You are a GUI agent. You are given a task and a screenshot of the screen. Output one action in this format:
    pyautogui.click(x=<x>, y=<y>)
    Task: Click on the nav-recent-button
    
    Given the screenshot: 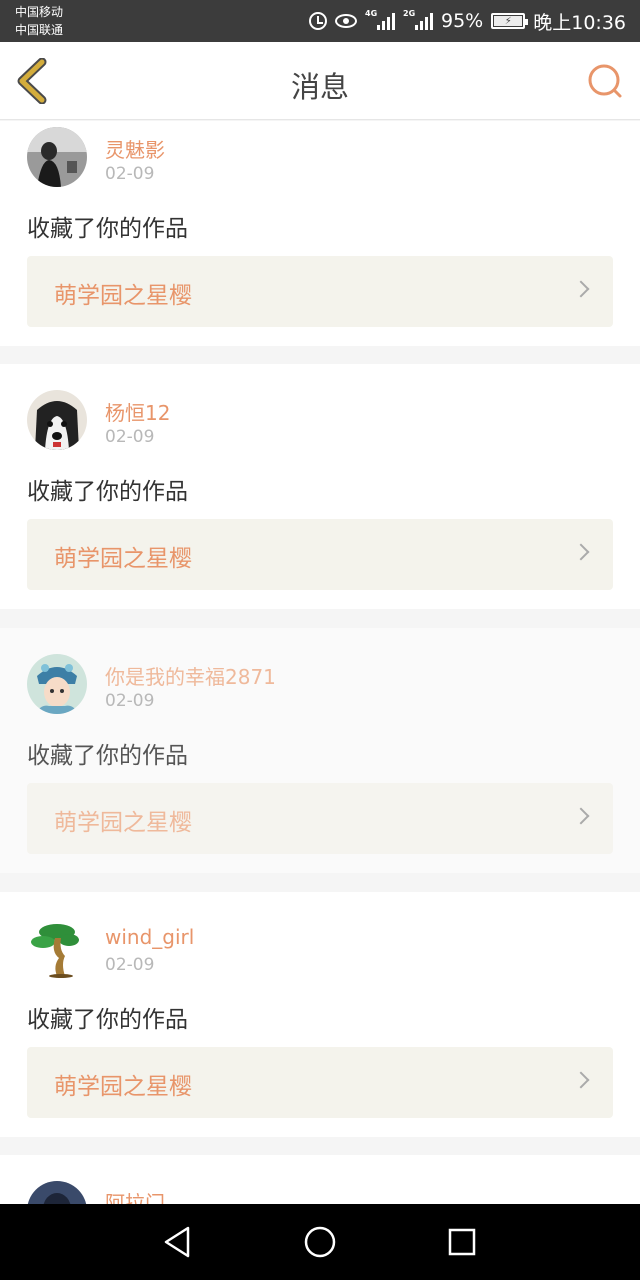 What is the action you would take?
    pyautogui.click(x=462, y=1242)
    